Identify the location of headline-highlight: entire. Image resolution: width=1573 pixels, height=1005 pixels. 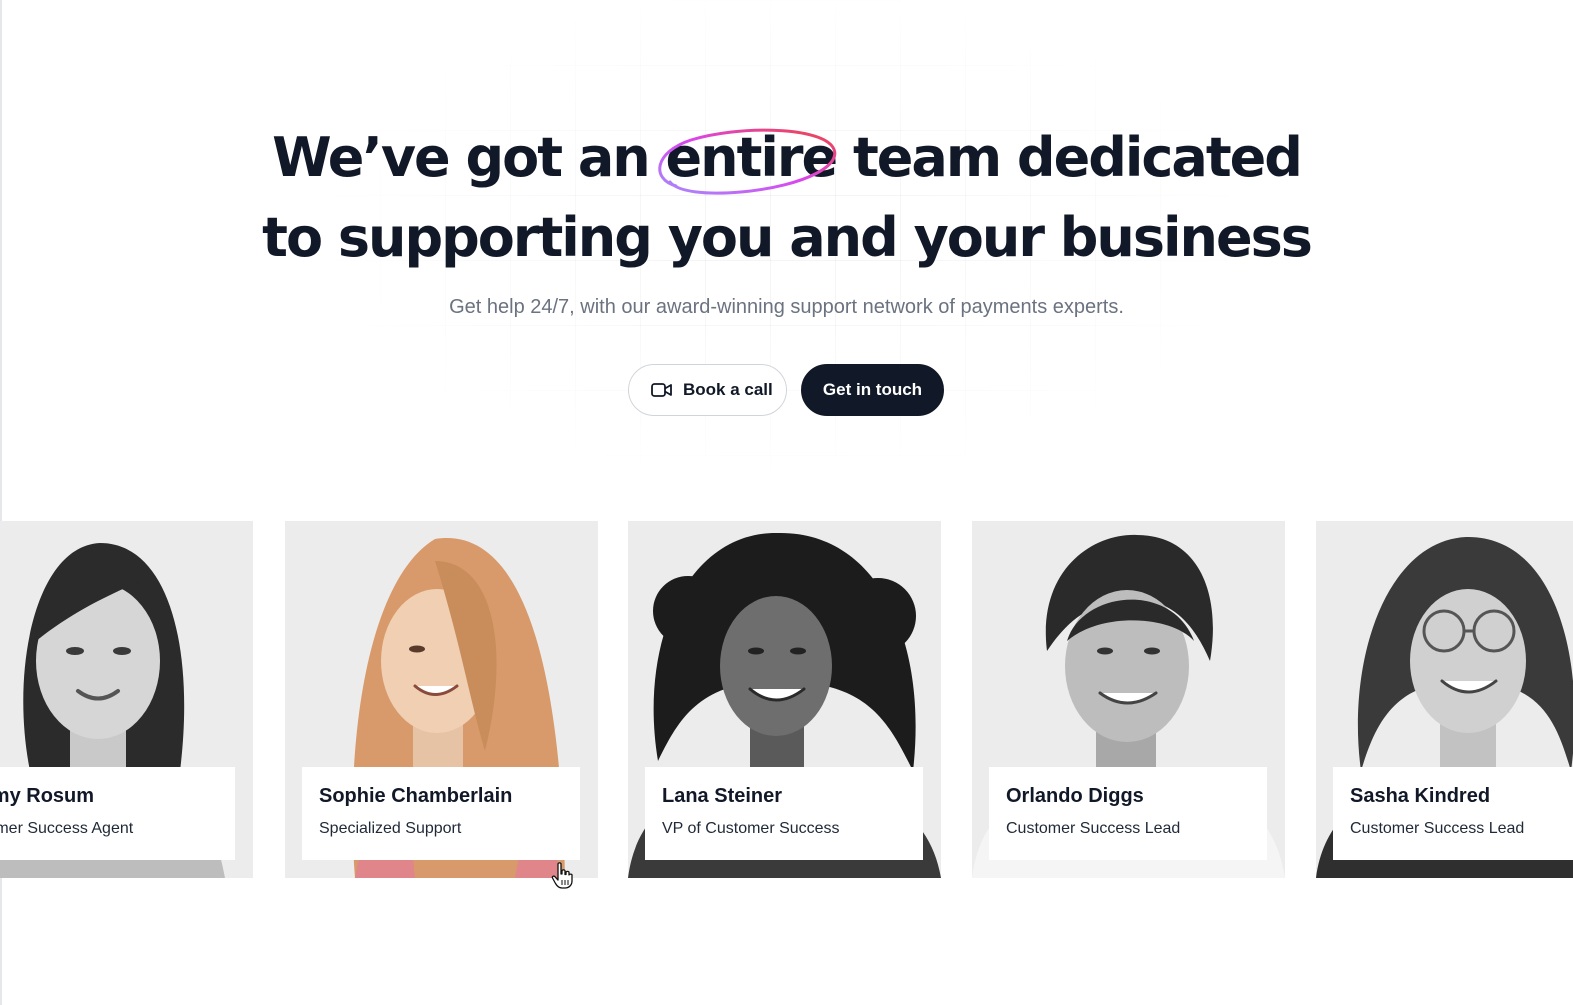
(747, 158).